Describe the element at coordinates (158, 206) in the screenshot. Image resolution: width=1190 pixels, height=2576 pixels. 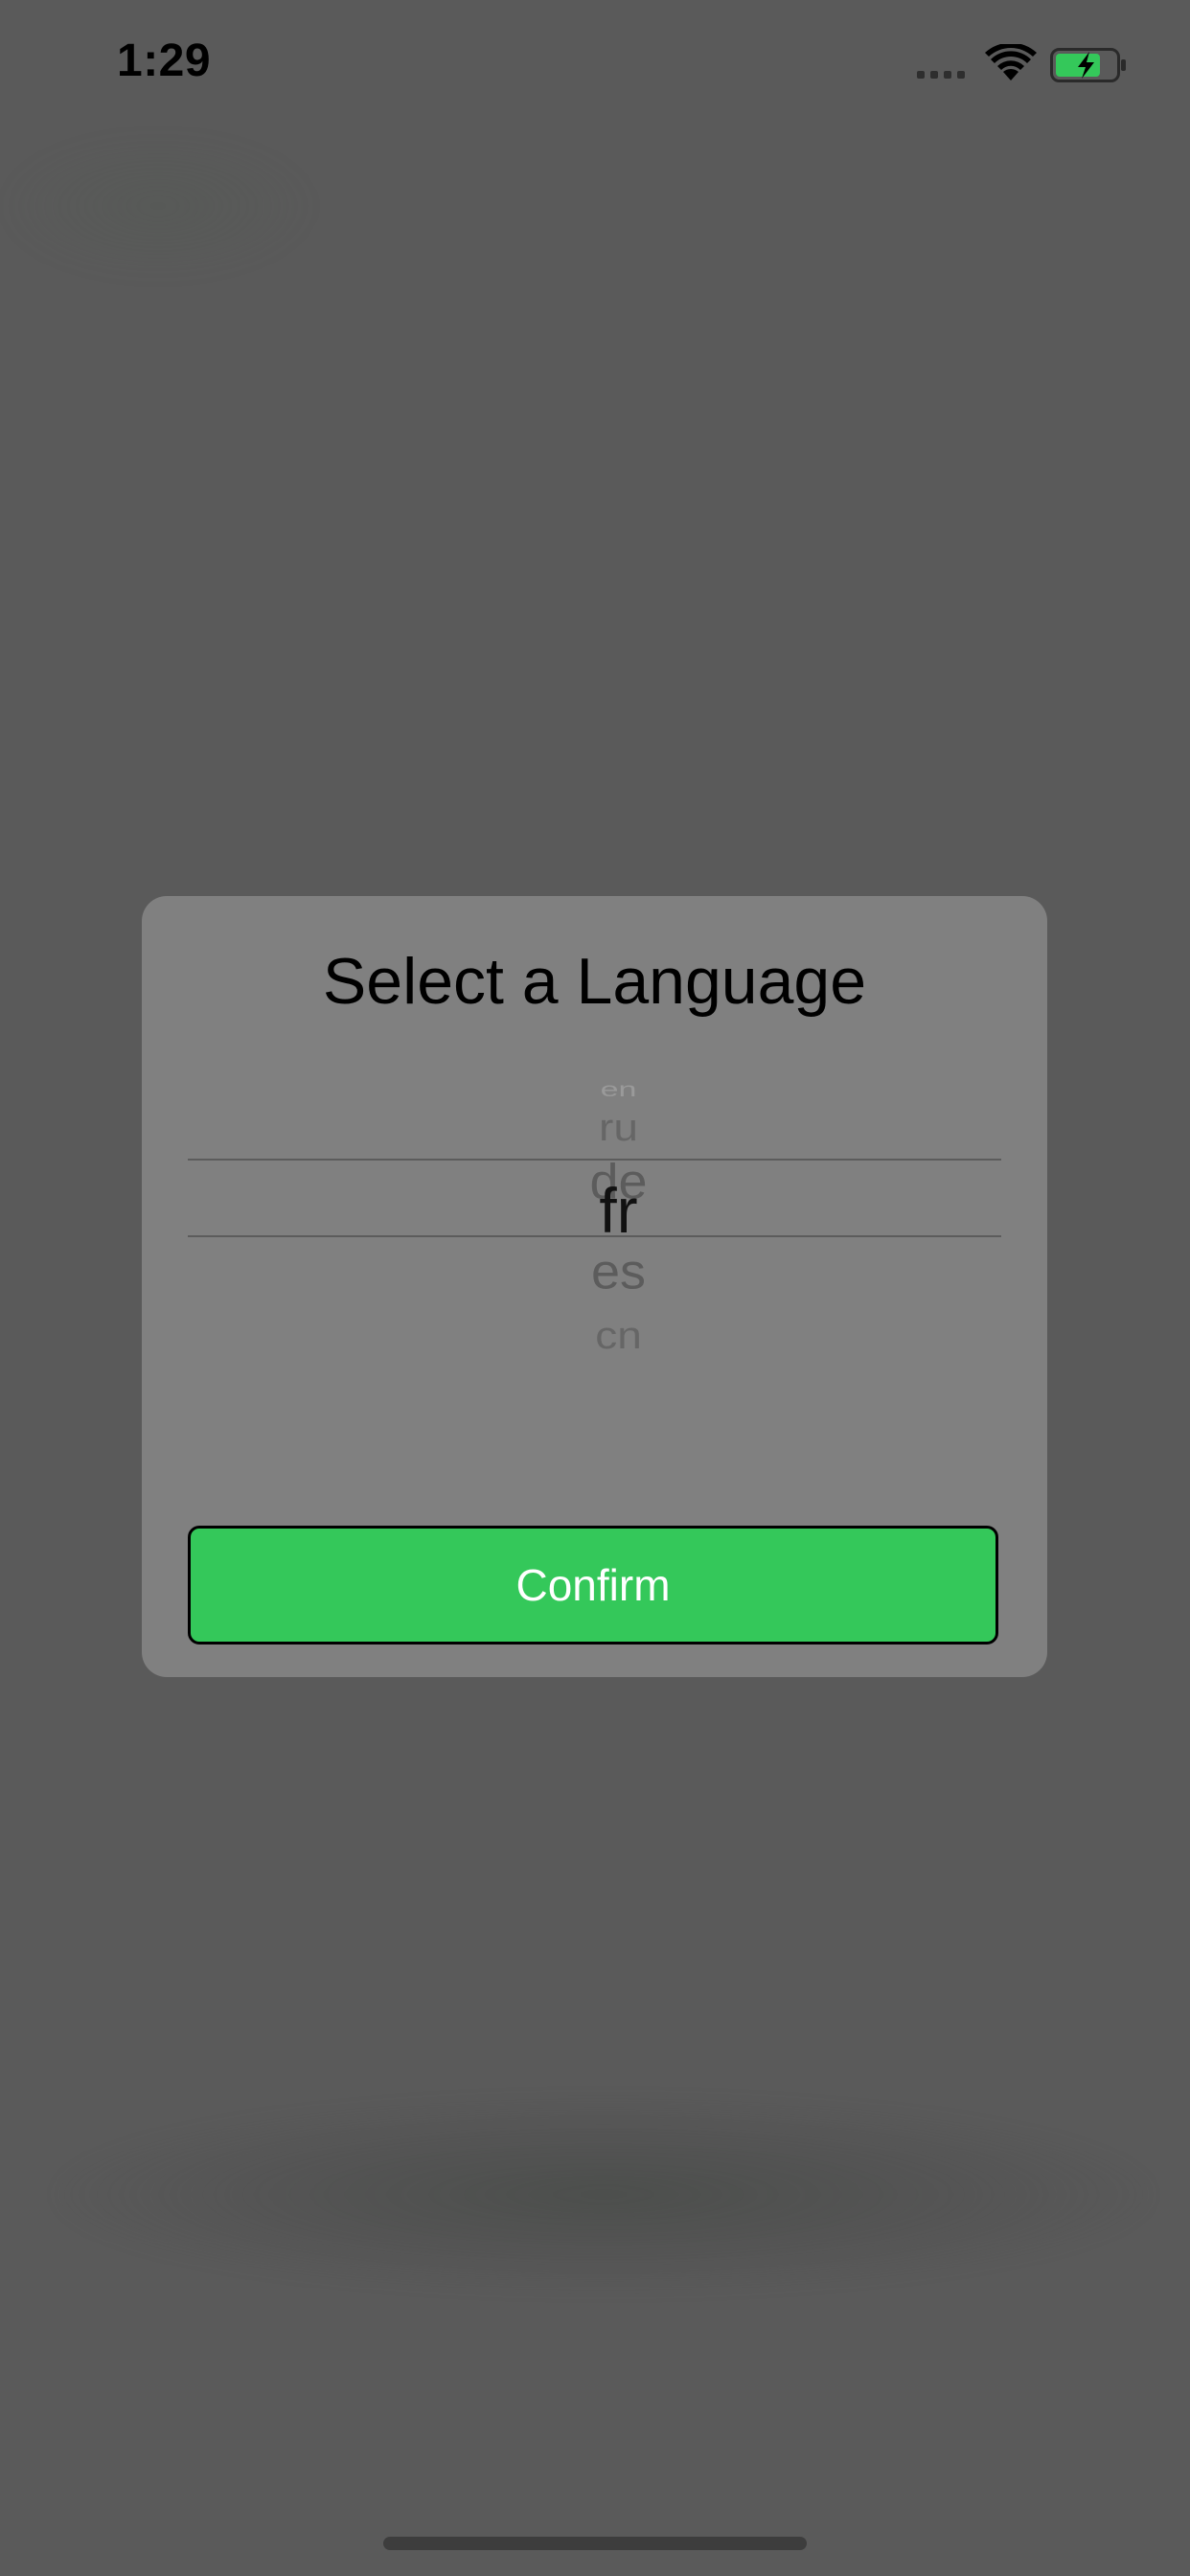
I see `background-glow` at that location.